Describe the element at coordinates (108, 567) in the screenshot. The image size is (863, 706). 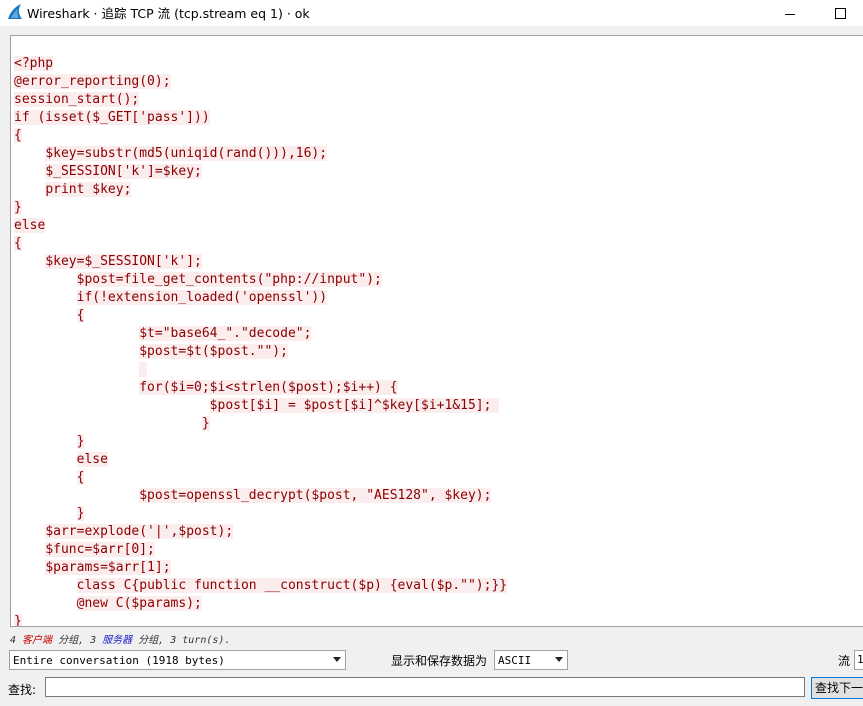
I see `stream-text-line-content: $params=$arr[1];` at that location.